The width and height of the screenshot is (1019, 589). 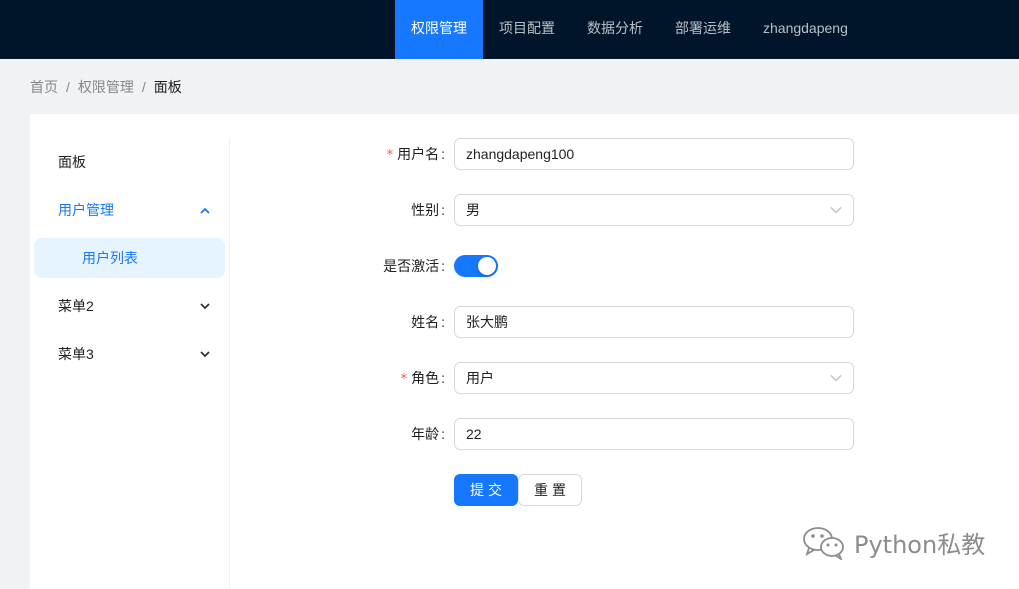 I want to click on role-label: * 角色:, so click(x=423, y=378).